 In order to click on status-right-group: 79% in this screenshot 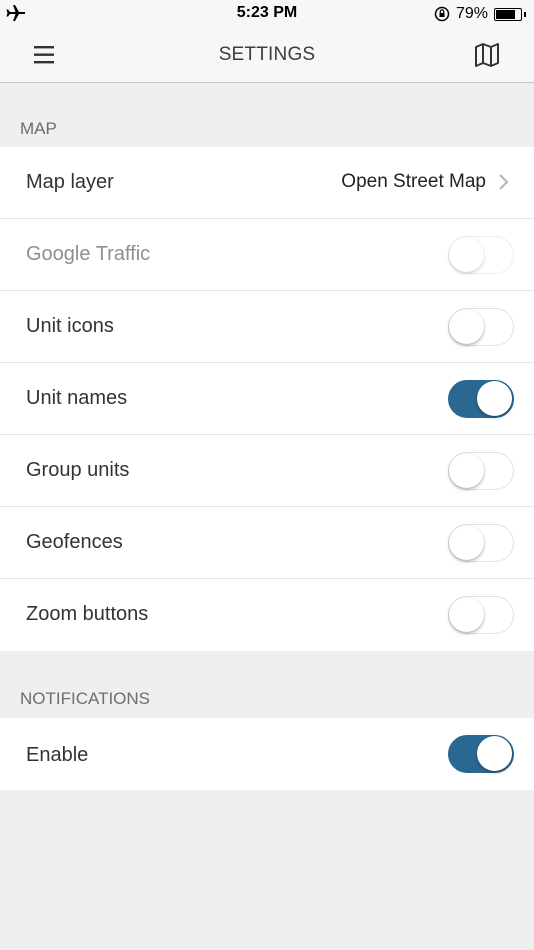, I will do `click(480, 14)`.